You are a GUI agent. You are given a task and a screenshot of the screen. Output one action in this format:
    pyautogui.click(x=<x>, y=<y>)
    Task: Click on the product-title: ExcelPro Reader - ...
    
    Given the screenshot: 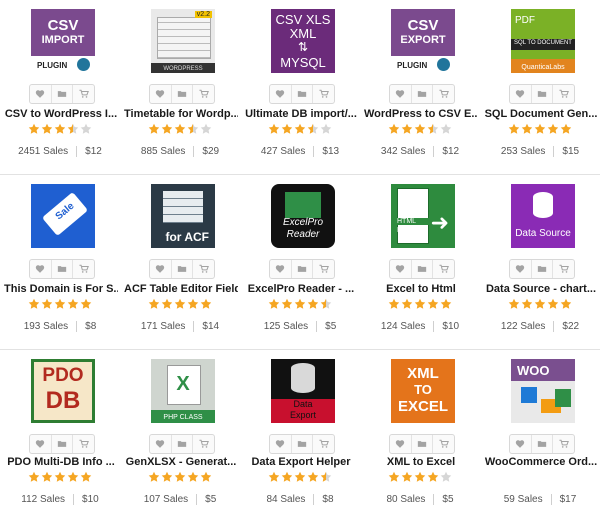 What is the action you would take?
    pyautogui.click(x=301, y=289)
    